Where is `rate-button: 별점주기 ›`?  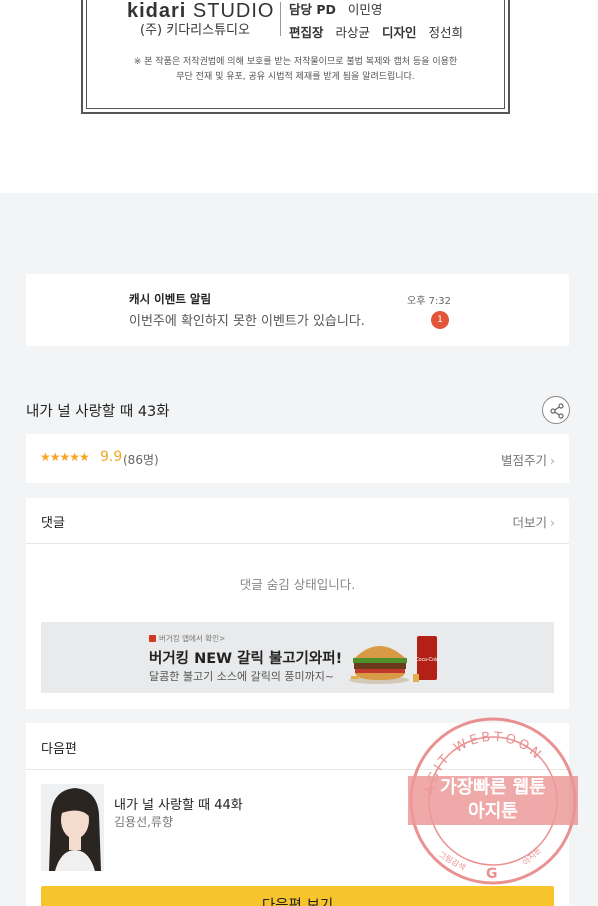
rate-button: 별점주기 › is located at coordinates (528, 459).